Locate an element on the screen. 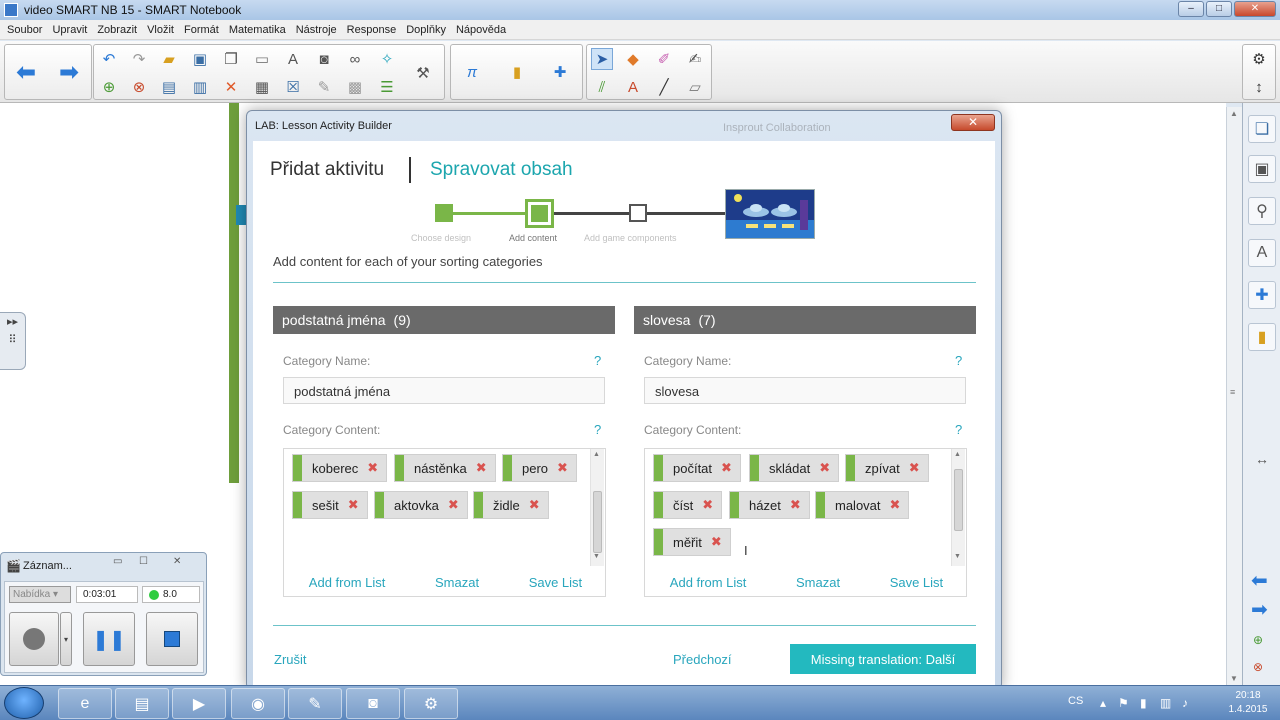  maximize-button: □ is located at coordinates (1219, 9).